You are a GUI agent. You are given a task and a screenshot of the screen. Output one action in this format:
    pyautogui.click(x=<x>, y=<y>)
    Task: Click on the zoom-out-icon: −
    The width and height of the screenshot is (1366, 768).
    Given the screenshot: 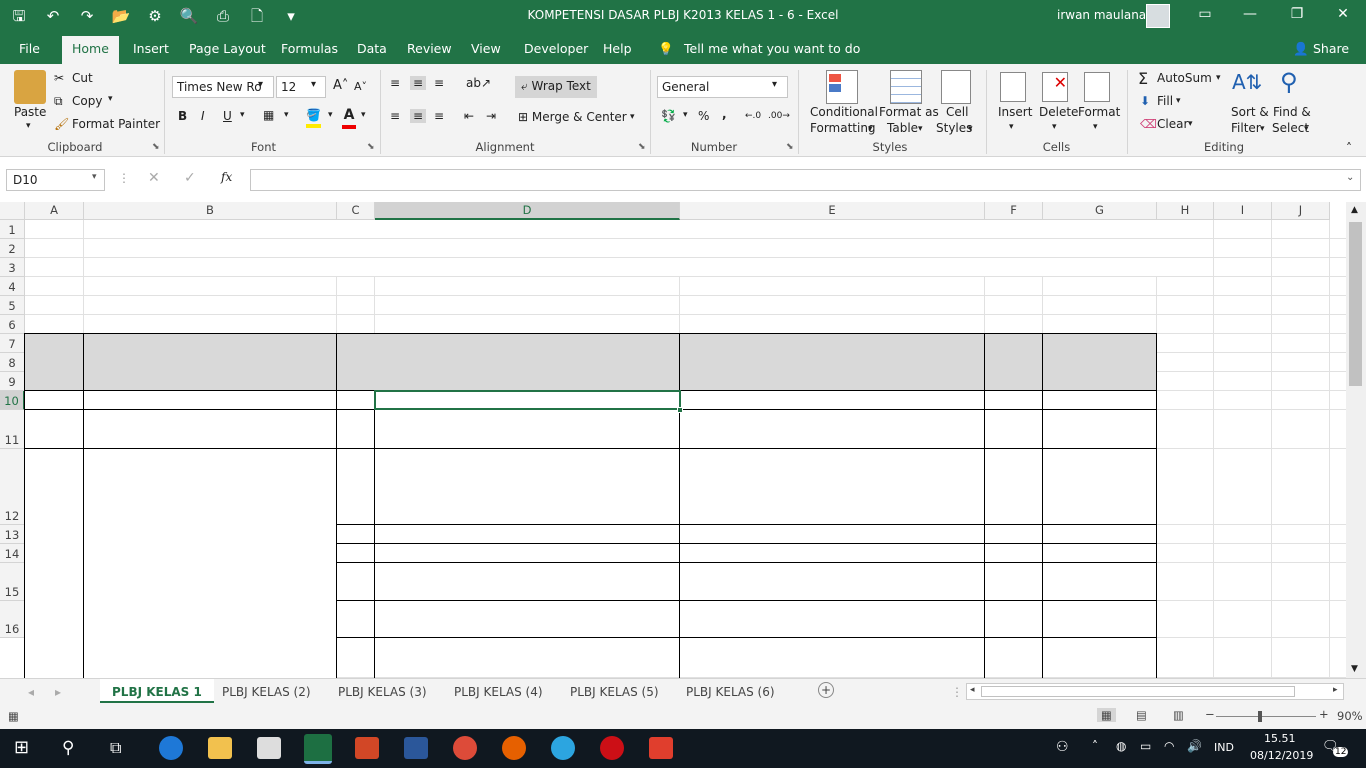 What is the action you would take?
    pyautogui.click(x=1210, y=714)
    